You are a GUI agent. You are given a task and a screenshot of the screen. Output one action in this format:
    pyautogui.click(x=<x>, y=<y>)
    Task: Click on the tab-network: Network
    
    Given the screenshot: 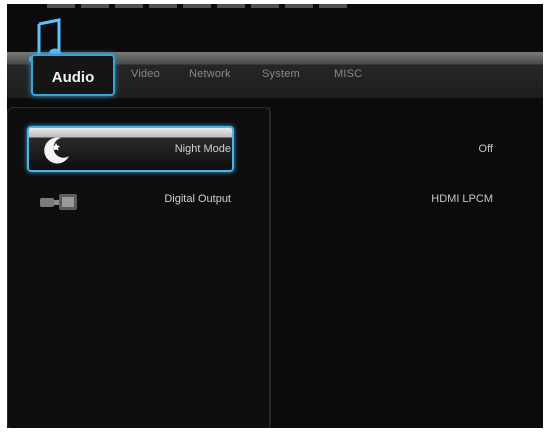 What is the action you would take?
    pyautogui.click(x=210, y=74)
    